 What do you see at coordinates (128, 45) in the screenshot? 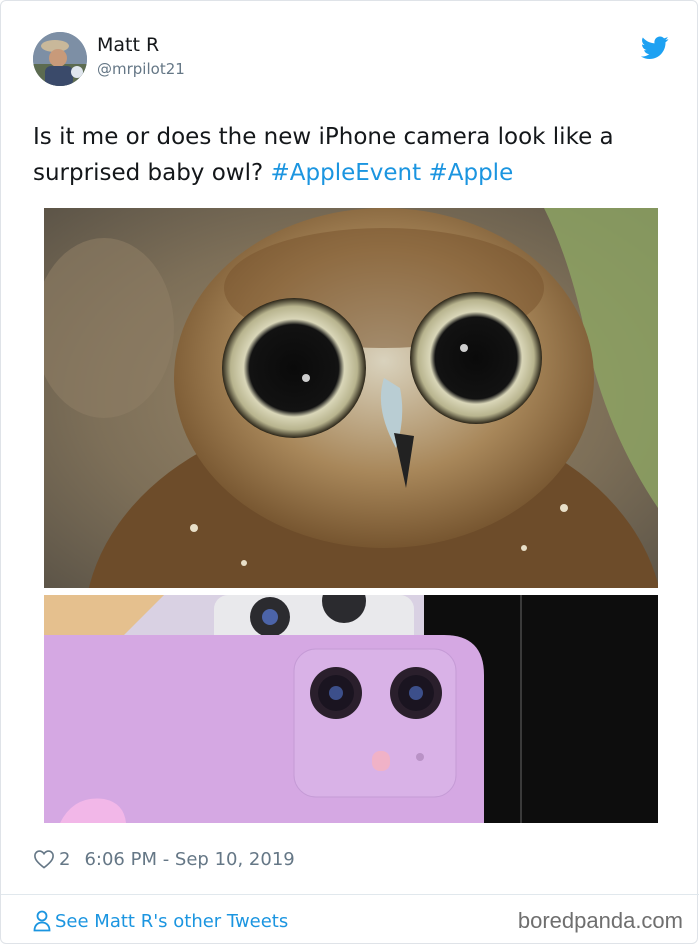
I see `author-name: Matt R` at bounding box center [128, 45].